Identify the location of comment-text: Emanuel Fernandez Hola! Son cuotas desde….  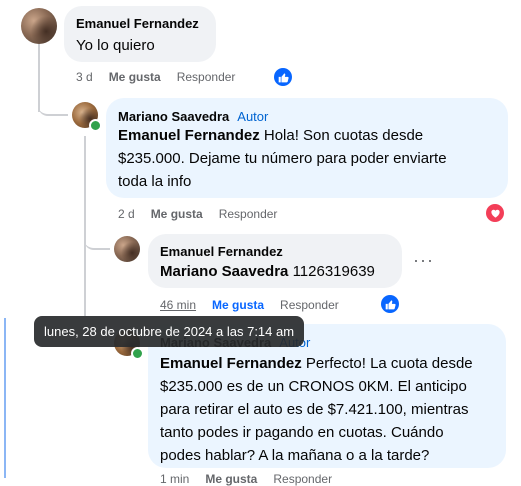
(282, 158).